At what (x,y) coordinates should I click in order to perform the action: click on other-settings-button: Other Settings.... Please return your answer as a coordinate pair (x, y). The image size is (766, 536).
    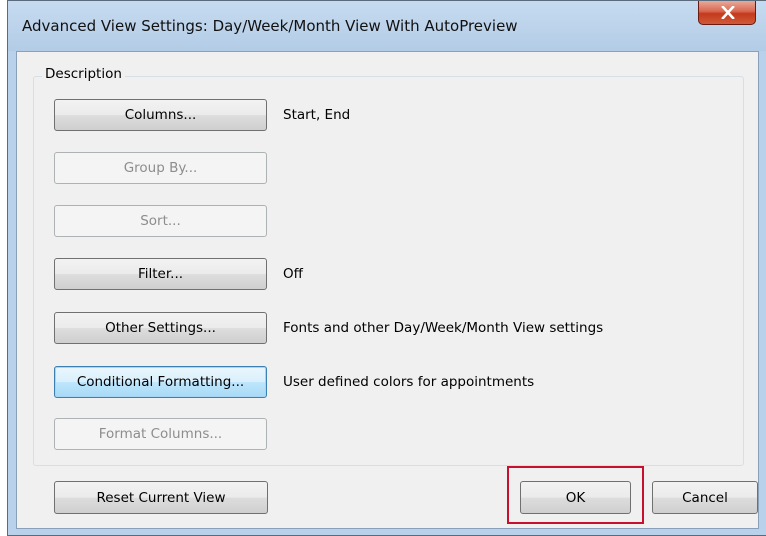
    Looking at the image, I should click on (160, 328).